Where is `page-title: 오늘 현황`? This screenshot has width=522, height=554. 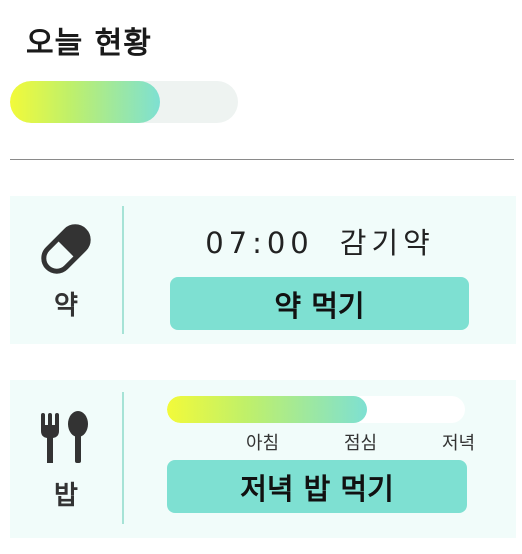 page-title: 오늘 현황 is located at coordinates (89, 43).